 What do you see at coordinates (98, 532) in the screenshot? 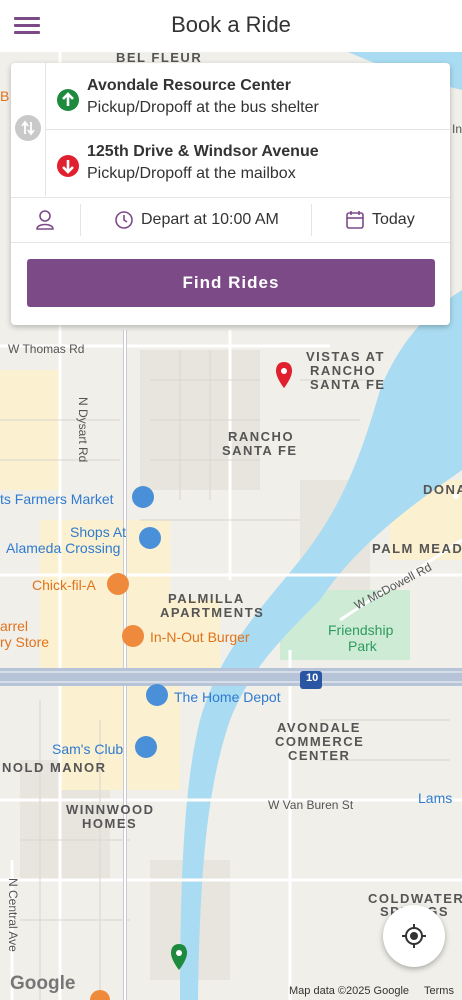
I see `map-poi-label: Shops At` at bounding box center [98, 532].